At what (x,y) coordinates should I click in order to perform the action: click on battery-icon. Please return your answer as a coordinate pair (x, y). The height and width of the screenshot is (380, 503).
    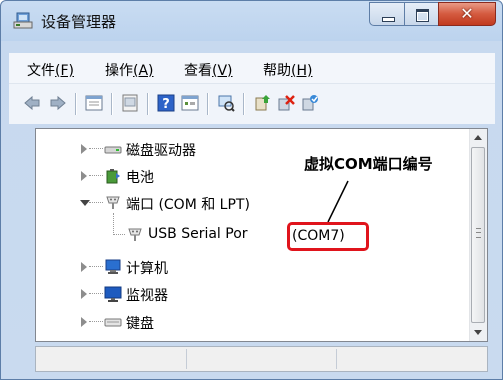
    Looking at the image, I should click on (113, 176).